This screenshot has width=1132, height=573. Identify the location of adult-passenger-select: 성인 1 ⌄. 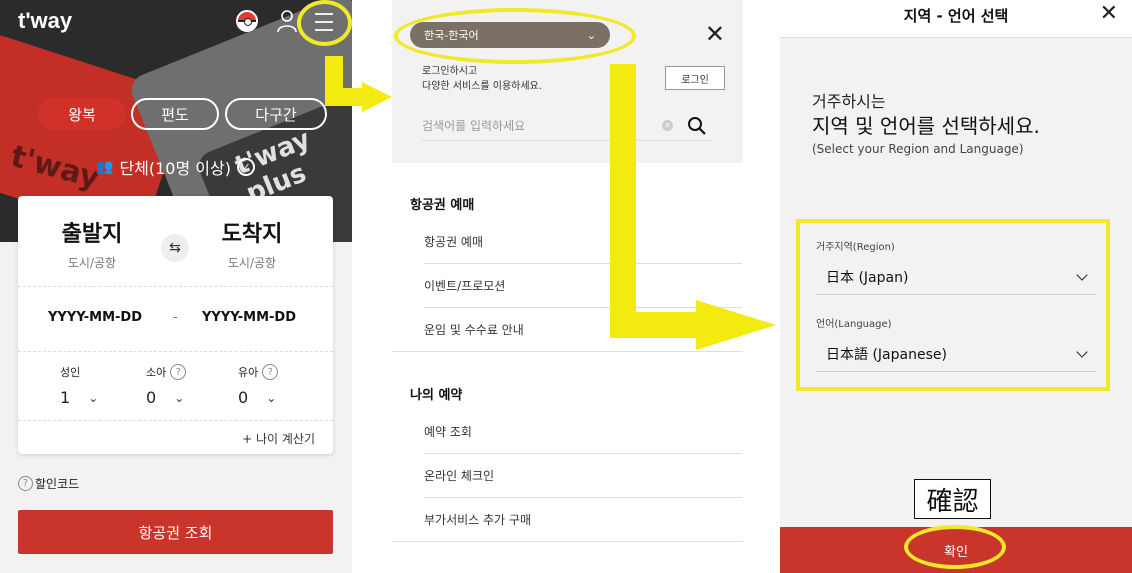
(100, 385).